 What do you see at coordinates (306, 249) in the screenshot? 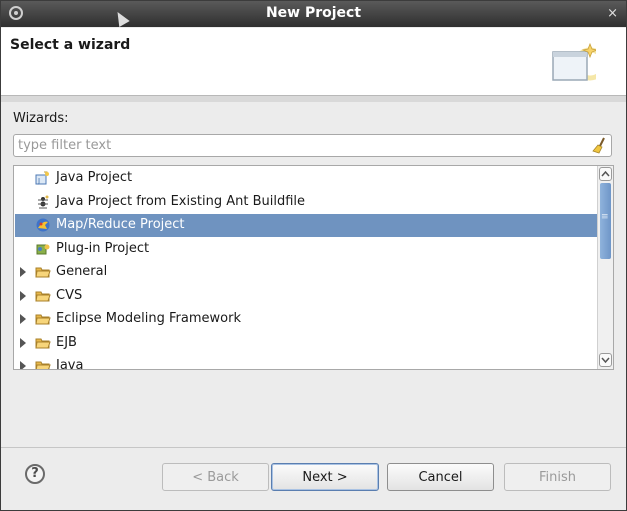
I see `tree-item: Plug-in Project` at bounding box center [306, 249].